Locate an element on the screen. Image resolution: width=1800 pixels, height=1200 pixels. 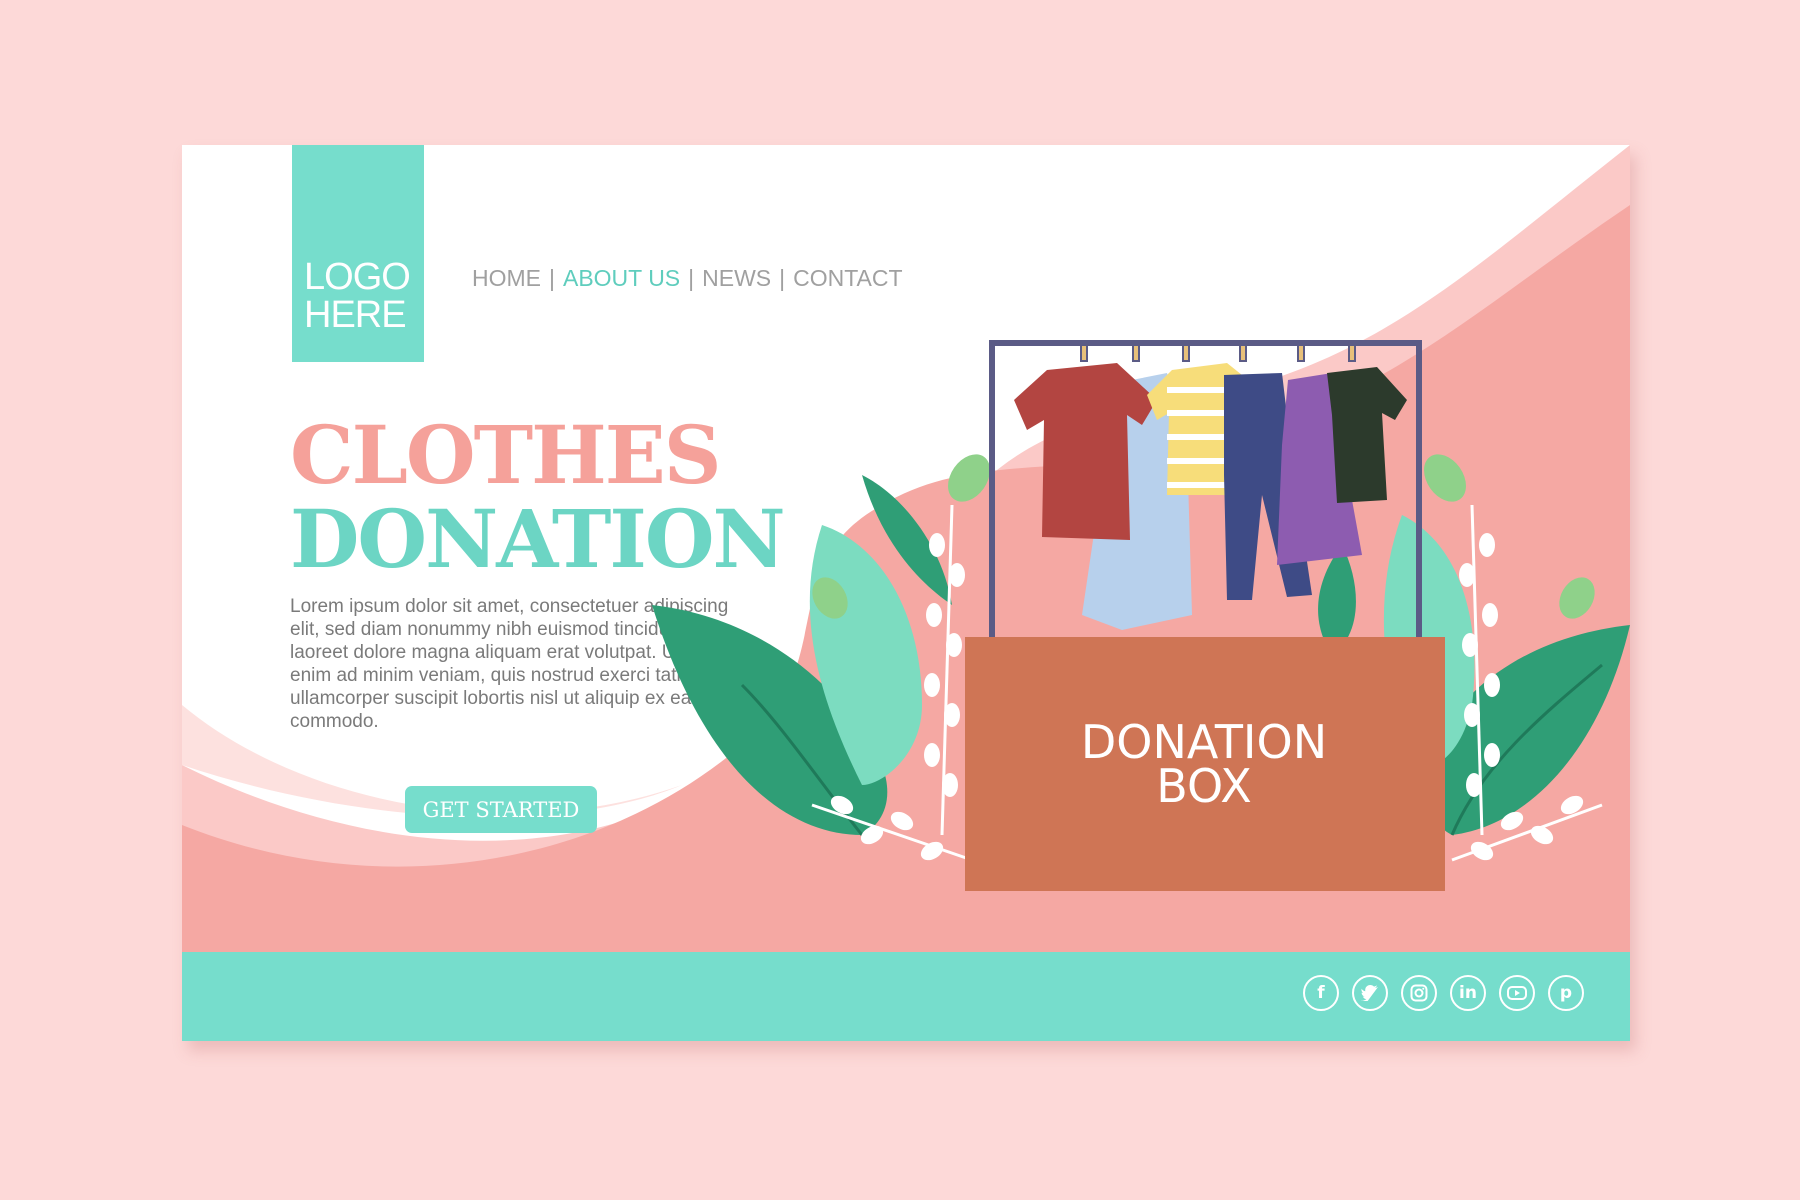
instagram-glyph is located at coordinates (1419, 993).